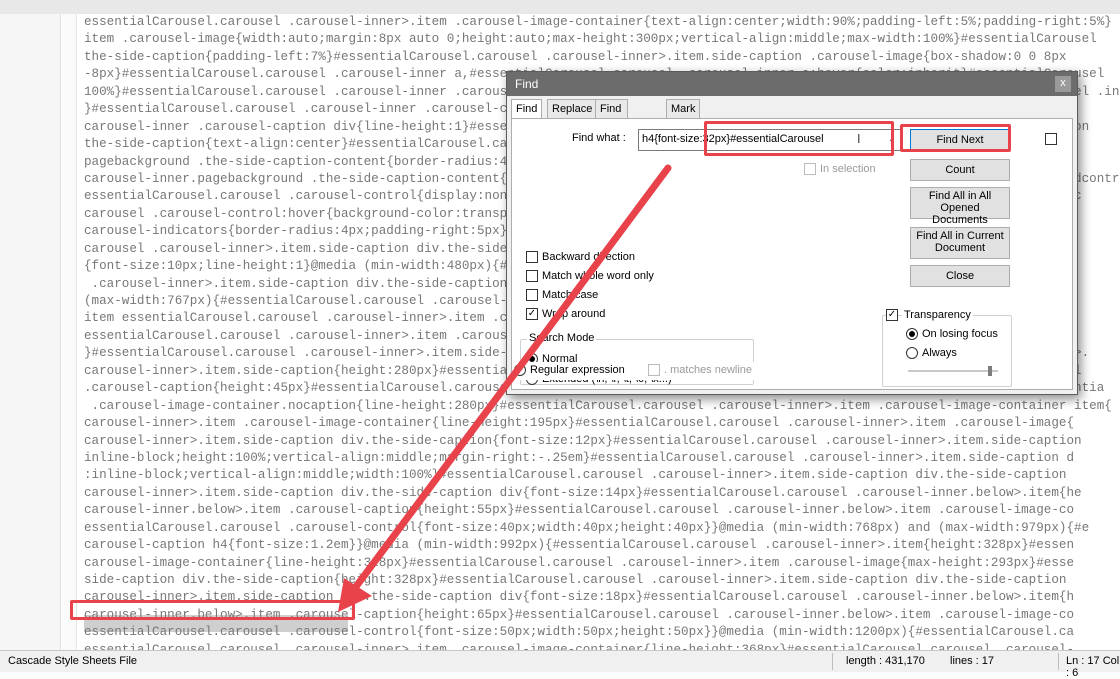  What do you see at coordinates (912, 334) in the screenshot?
I see `on-losing-focus-radio` at bounding box center [912, 334].